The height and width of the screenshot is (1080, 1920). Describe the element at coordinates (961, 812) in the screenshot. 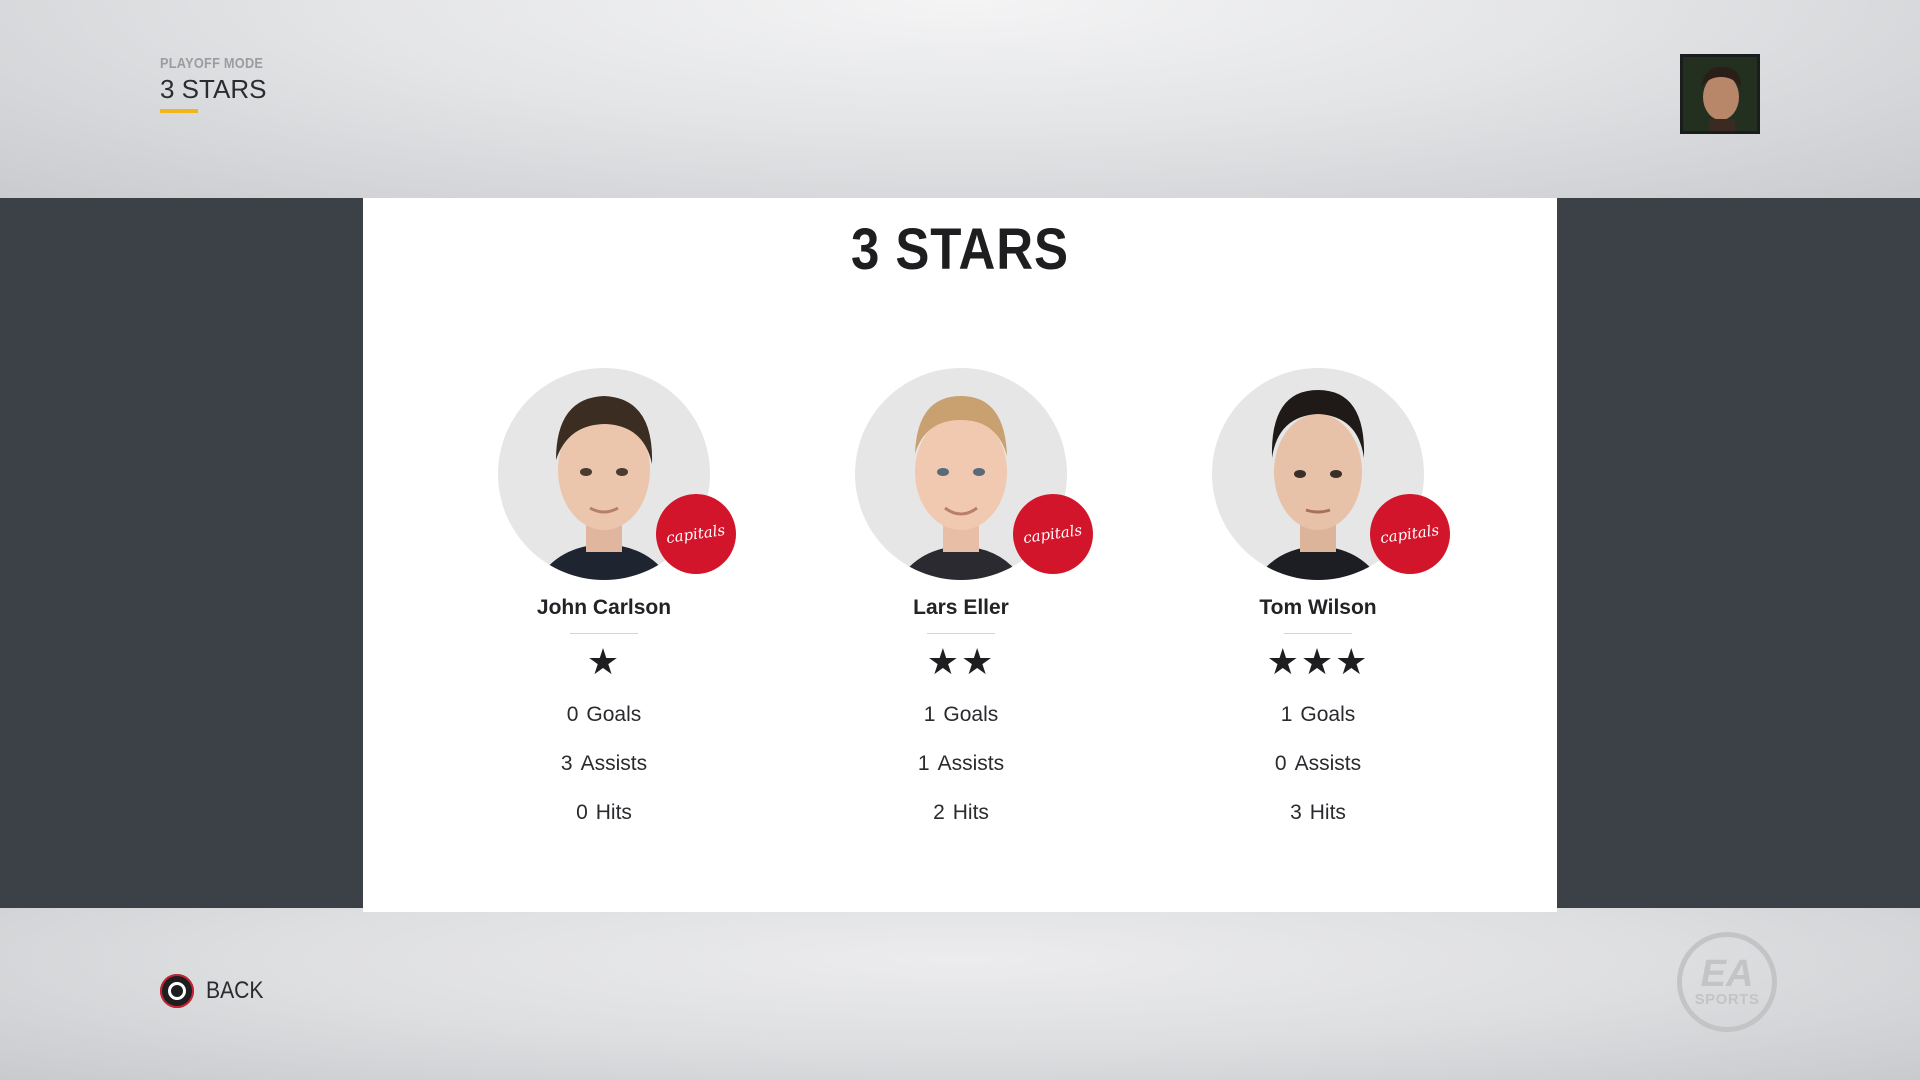

I see `stat-hits: 2 Hits` at that location.